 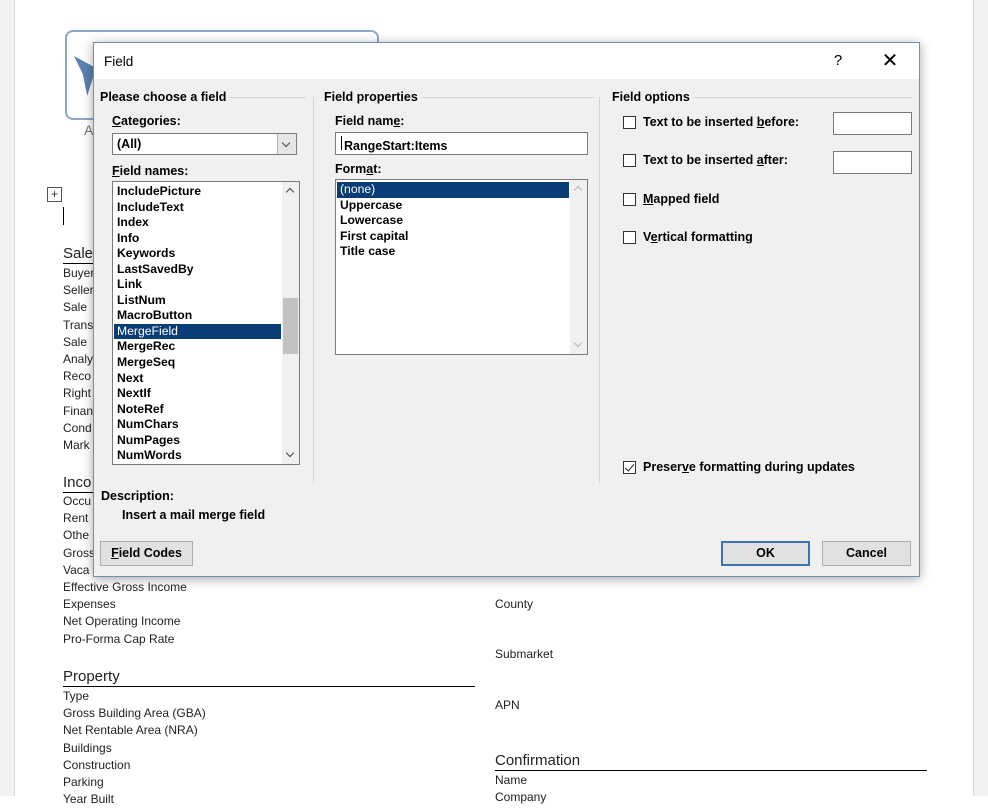 What do you see at coordinates (78, 324) in the screenshot?
I see `doc-field-label: Trans` at bounding box center [78, 324].